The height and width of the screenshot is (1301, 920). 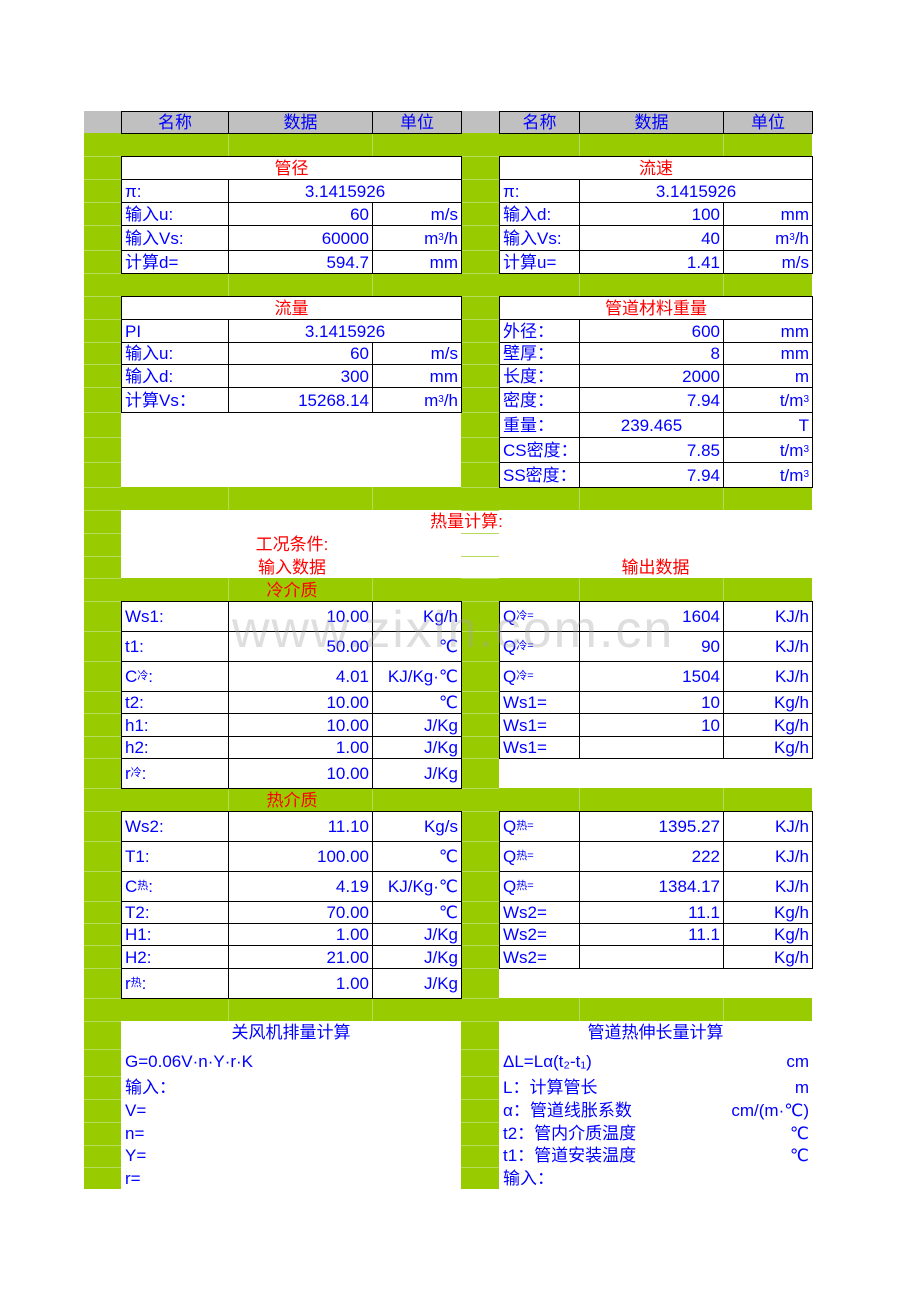 I want to click on pipe_diameter-value: 60, so click(x=300, y=214).